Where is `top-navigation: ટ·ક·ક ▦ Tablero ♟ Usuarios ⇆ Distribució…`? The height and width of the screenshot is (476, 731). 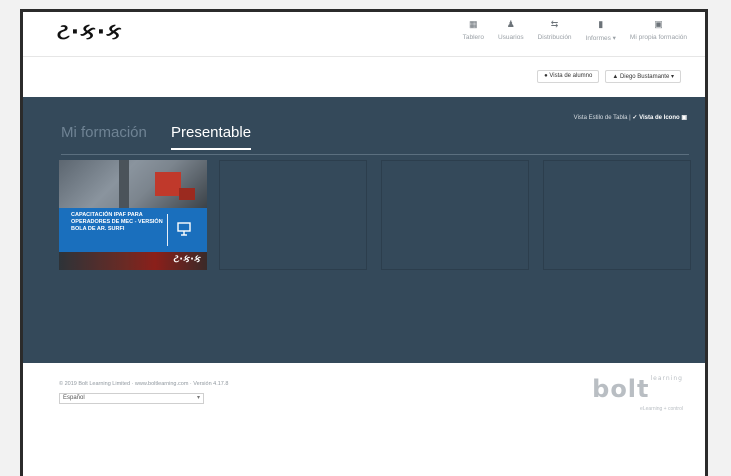
top-navigation: ટ·ક·ક ▦ Tablero ♟ Usuarios ⇆ Distribució… is located at coordinates (364, 34).